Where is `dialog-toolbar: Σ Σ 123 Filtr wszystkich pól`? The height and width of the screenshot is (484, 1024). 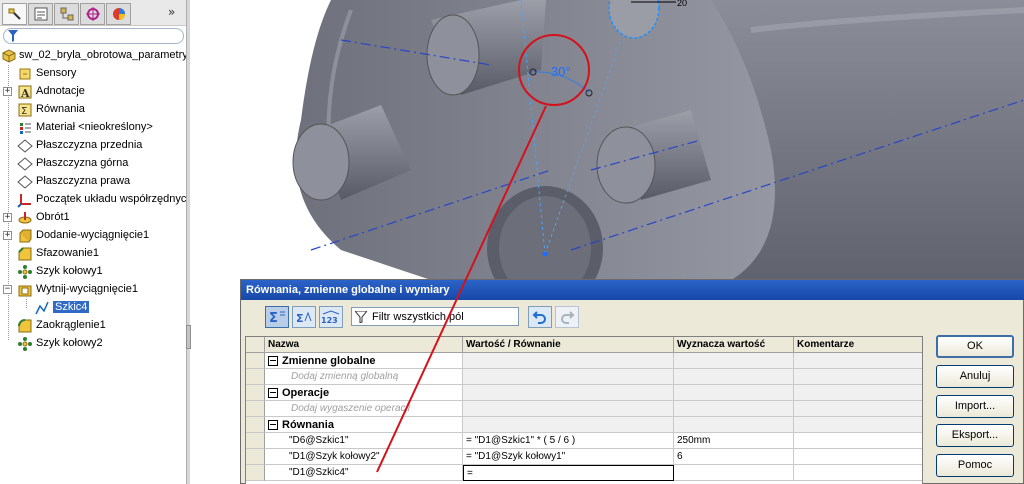
dialog-toolbar: Σ Σ 123 Filtr wszystkich pól is located at coordinates (587, 316).